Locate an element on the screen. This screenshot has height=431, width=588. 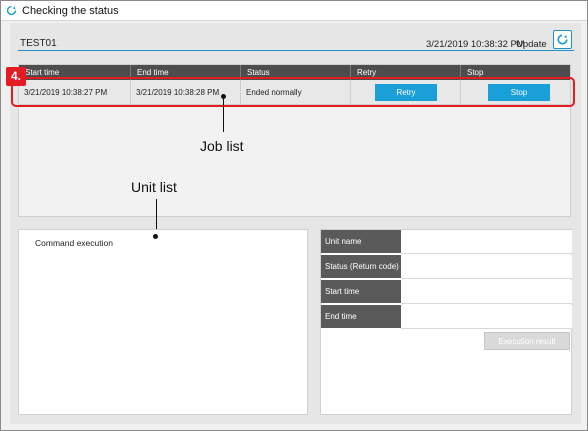
status-return-code-label: Status (Return code) is located at coordinates (361, 267).